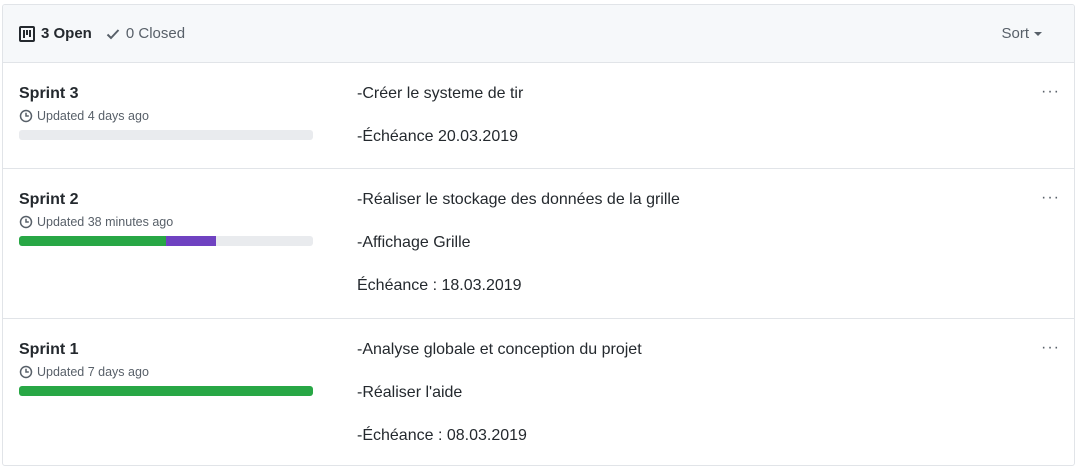 This screenshot has width=1077, height=468. Describe the element at coordinates (414, 242) in the screenshot. I see `description-line: -Affichage Grille` at that location.